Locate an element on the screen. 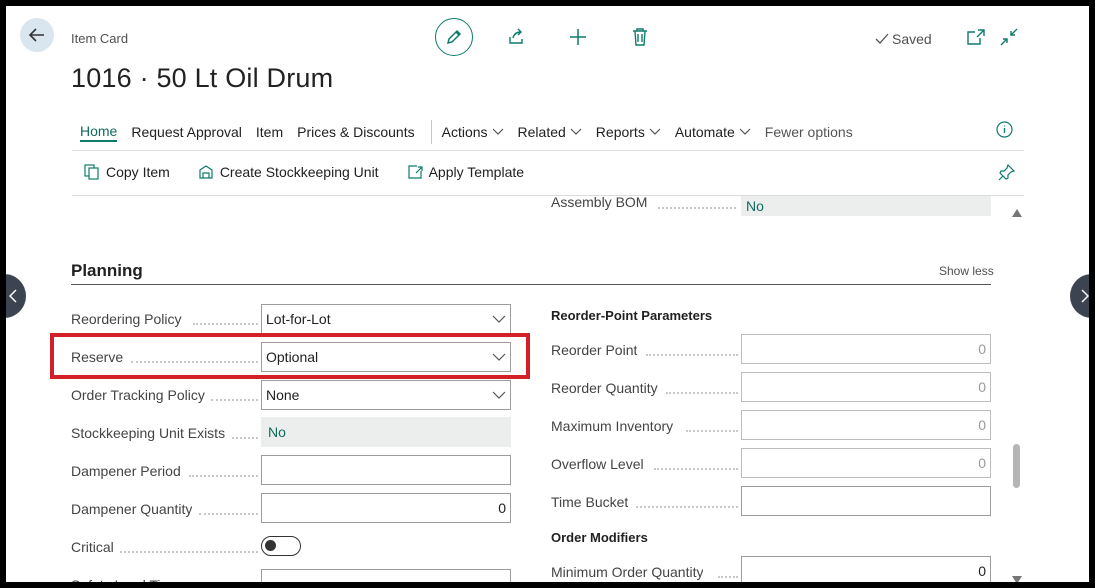 This screenshot has width=1095, height=588. nav-divider-line is located at coordinates (548, 150).